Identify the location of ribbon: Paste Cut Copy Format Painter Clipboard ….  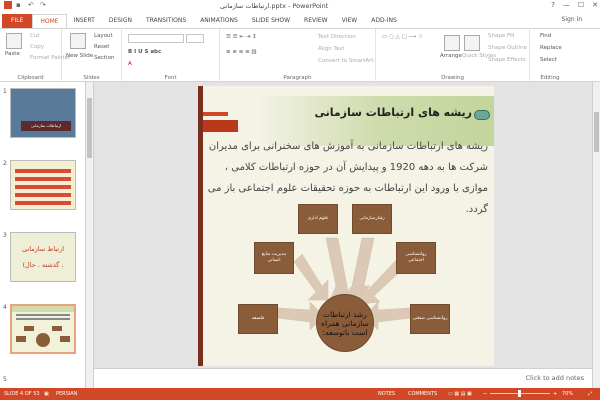
(300, 55).